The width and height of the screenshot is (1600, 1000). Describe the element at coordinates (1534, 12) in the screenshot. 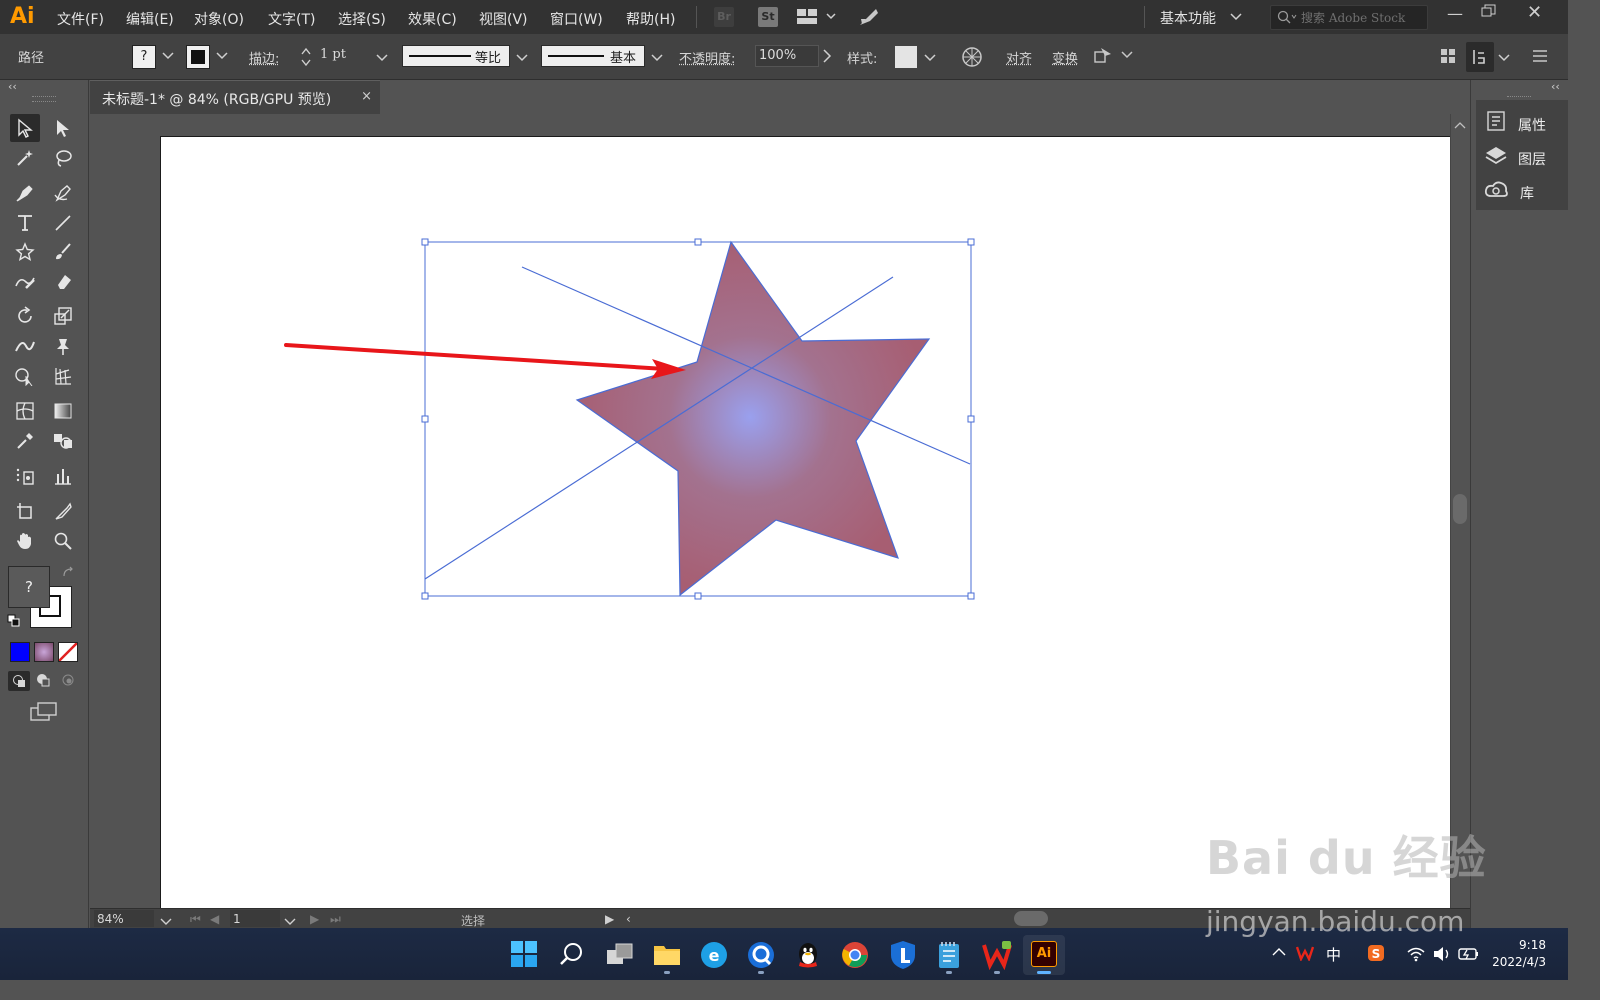

I see `close-window-button: ✕` at that location.